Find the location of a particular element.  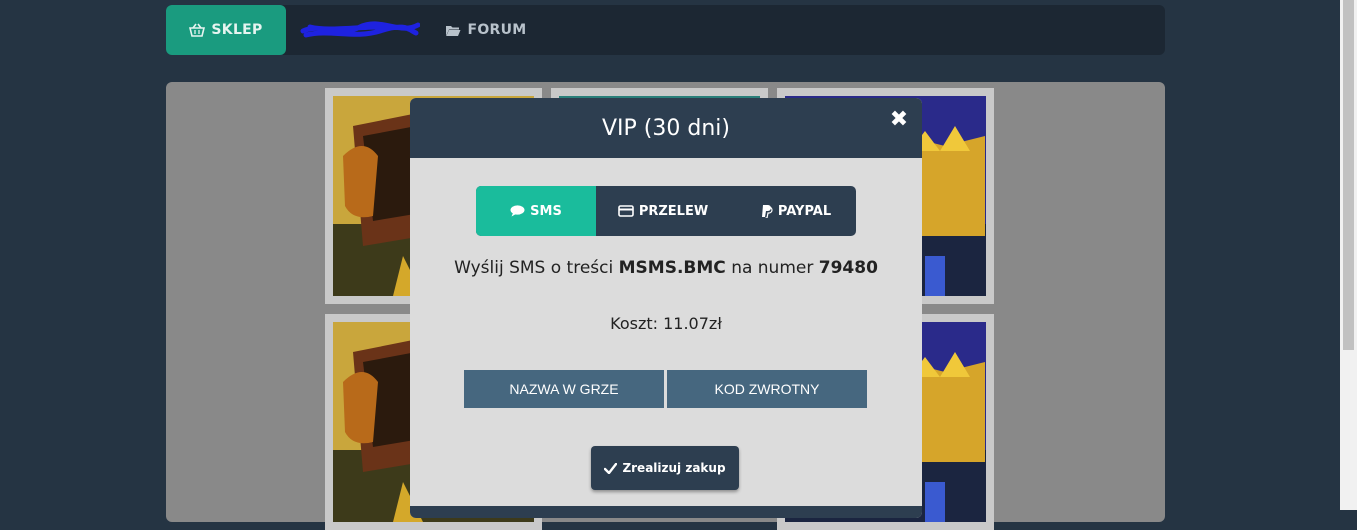

cost-text: Koszt: 11.07zł is located at coordinates (666, 323).